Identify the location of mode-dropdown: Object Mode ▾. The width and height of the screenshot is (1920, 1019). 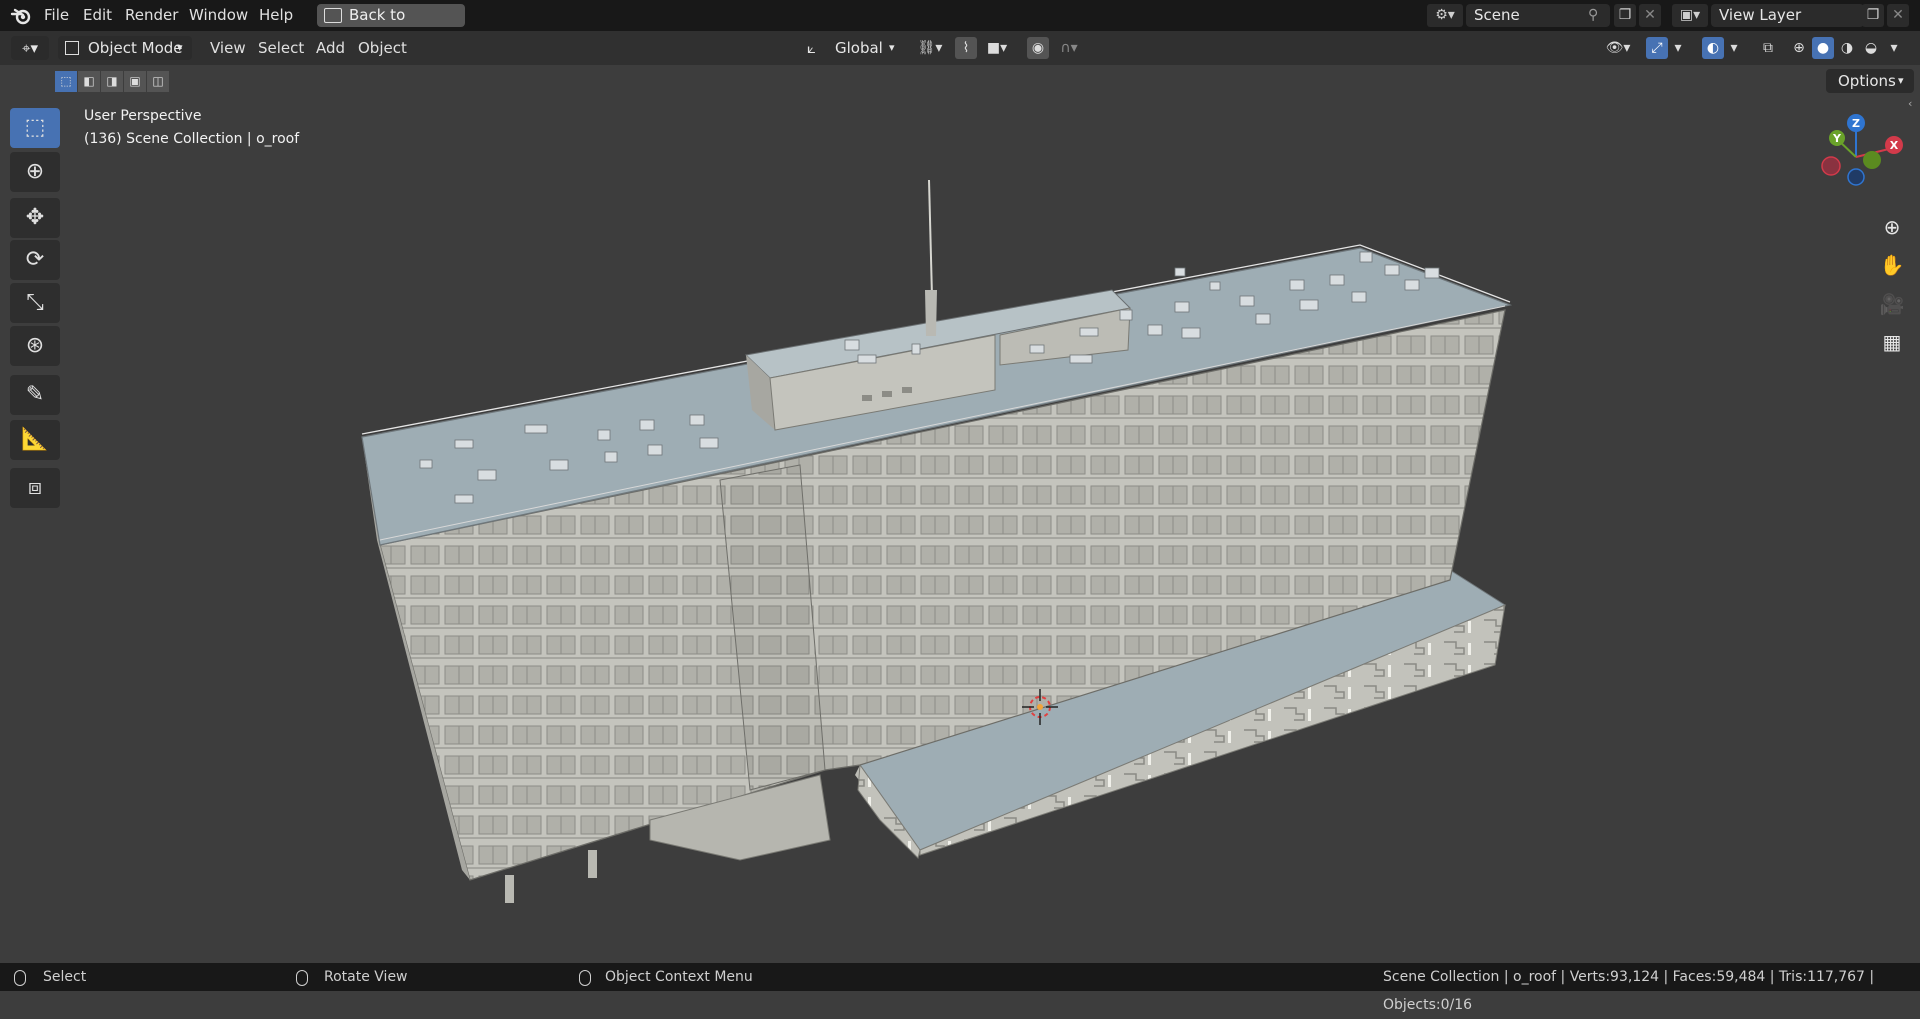
(125, 48).